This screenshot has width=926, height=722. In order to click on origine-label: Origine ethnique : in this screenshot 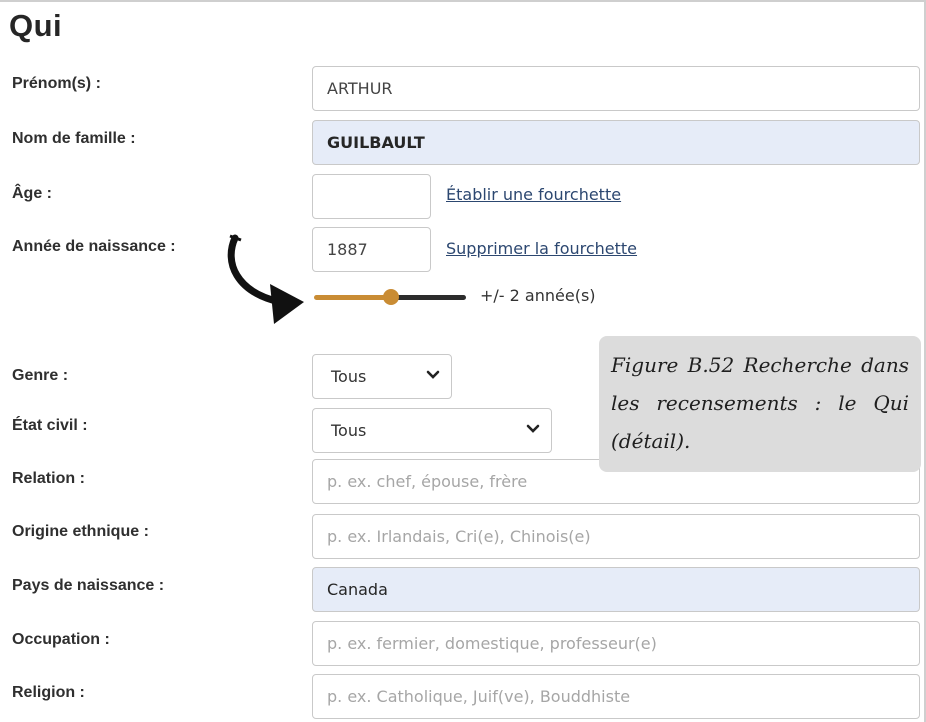, I will do `click(80, 531)`.